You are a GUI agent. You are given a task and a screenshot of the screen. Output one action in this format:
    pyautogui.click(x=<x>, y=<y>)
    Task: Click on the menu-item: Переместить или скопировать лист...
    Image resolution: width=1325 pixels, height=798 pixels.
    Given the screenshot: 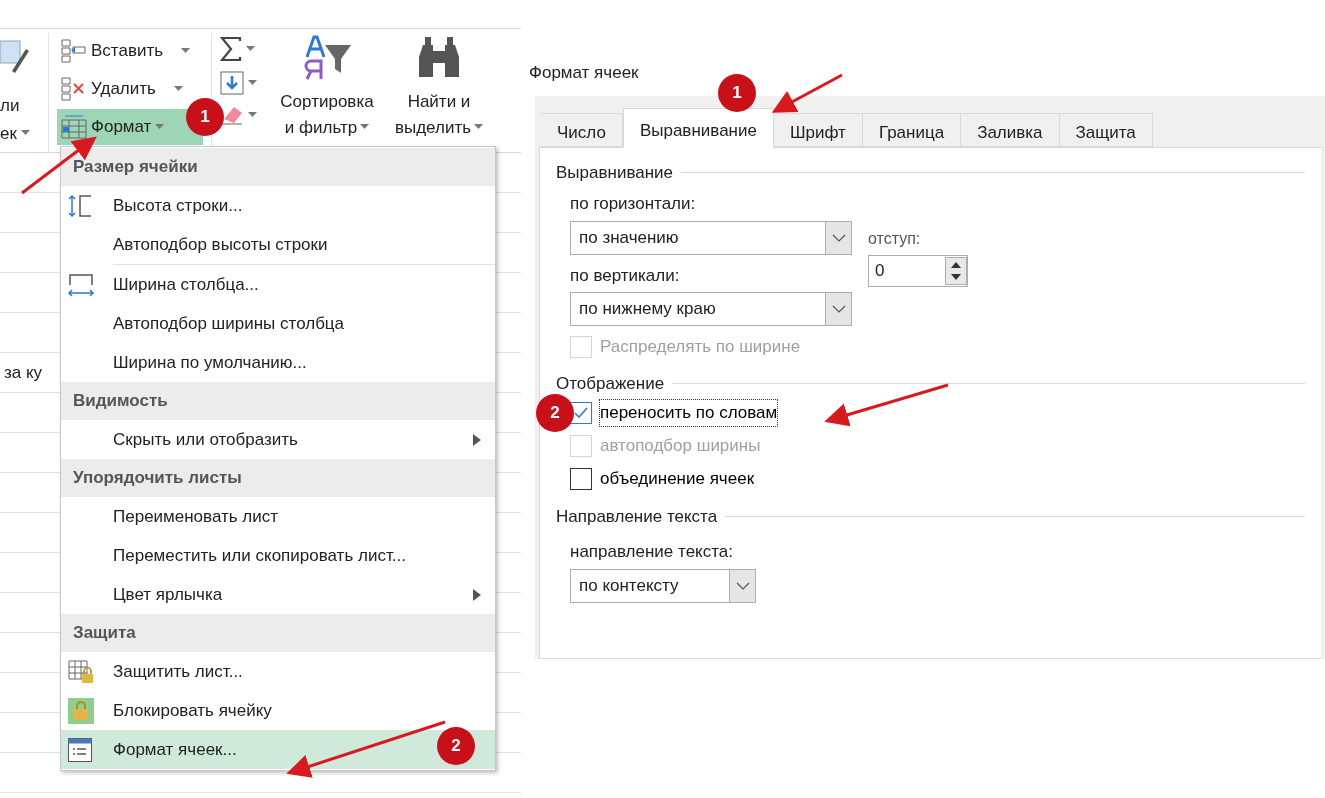 What is the action you would take?
    pyautogui.click(x=278, y=555)
    